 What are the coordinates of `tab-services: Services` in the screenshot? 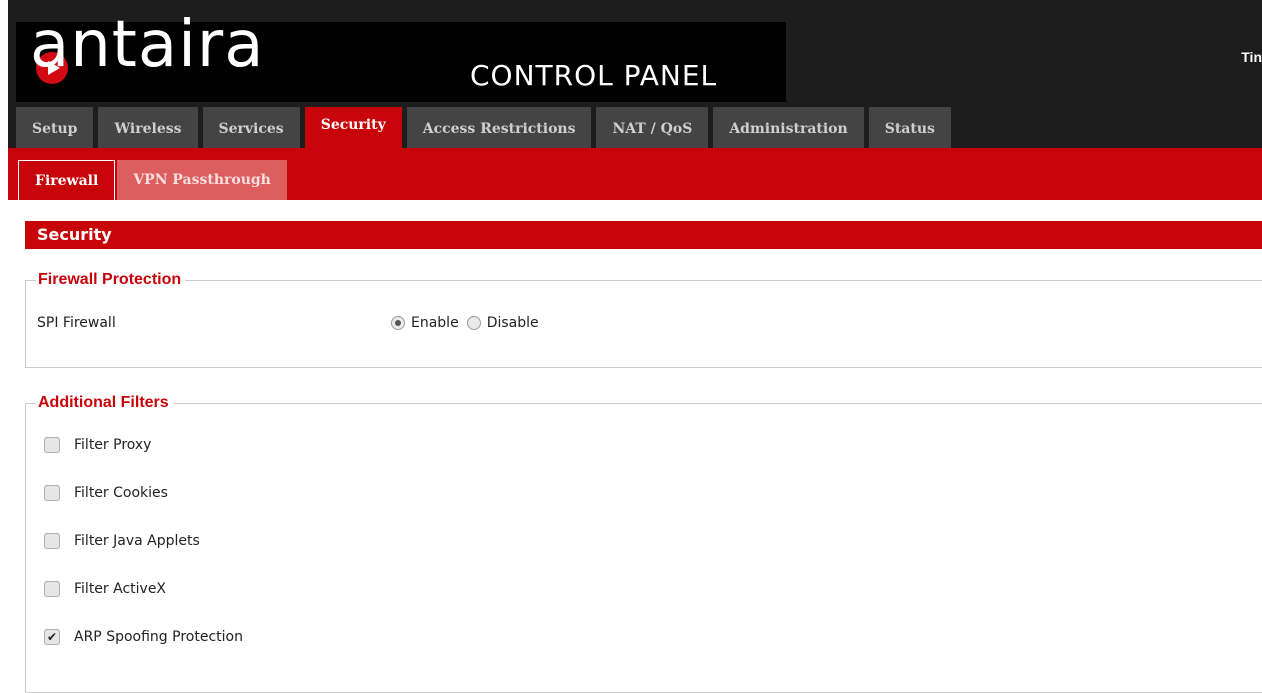 It's located at (251, 127).